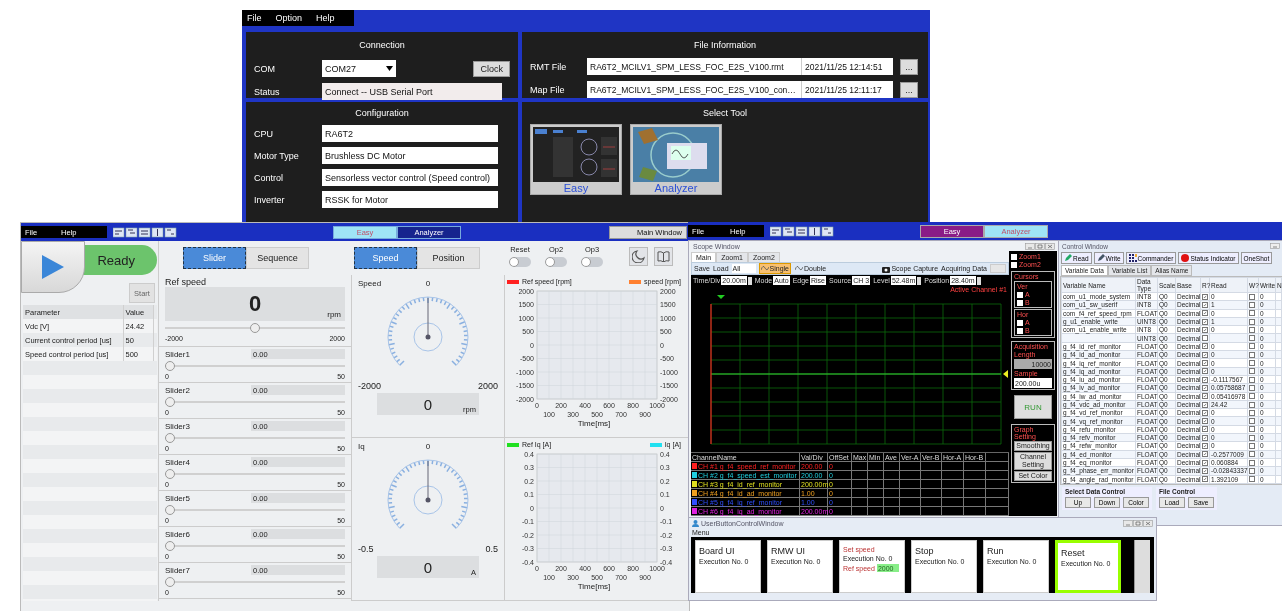 Image resolution: width=1282 pixels, height=611 pixels. What do you see at coordinates (663, 256) in the screenshot?
I see `manual-button` at bounding box center [663, 256].